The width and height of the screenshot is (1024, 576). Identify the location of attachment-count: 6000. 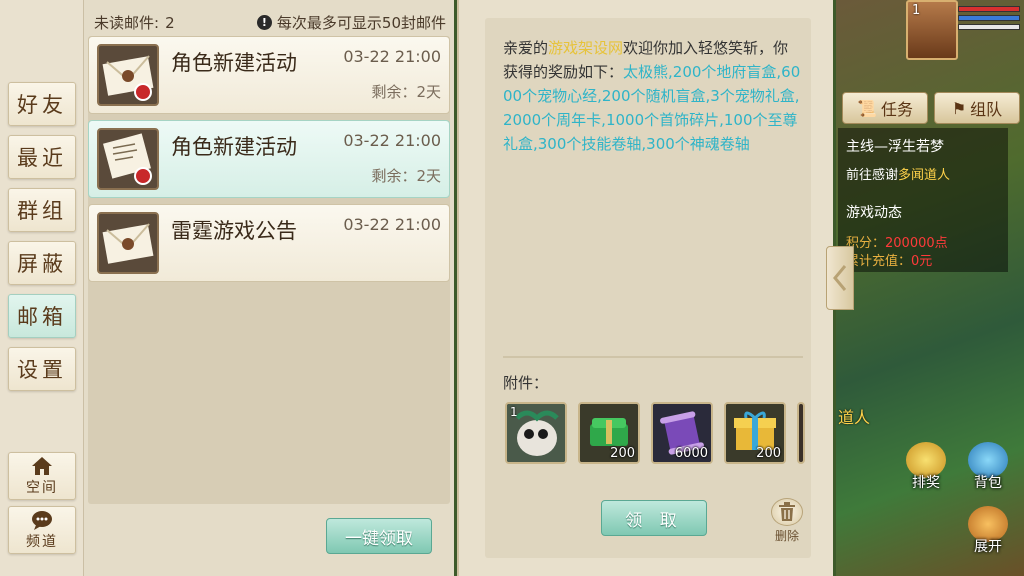
(691, 453).